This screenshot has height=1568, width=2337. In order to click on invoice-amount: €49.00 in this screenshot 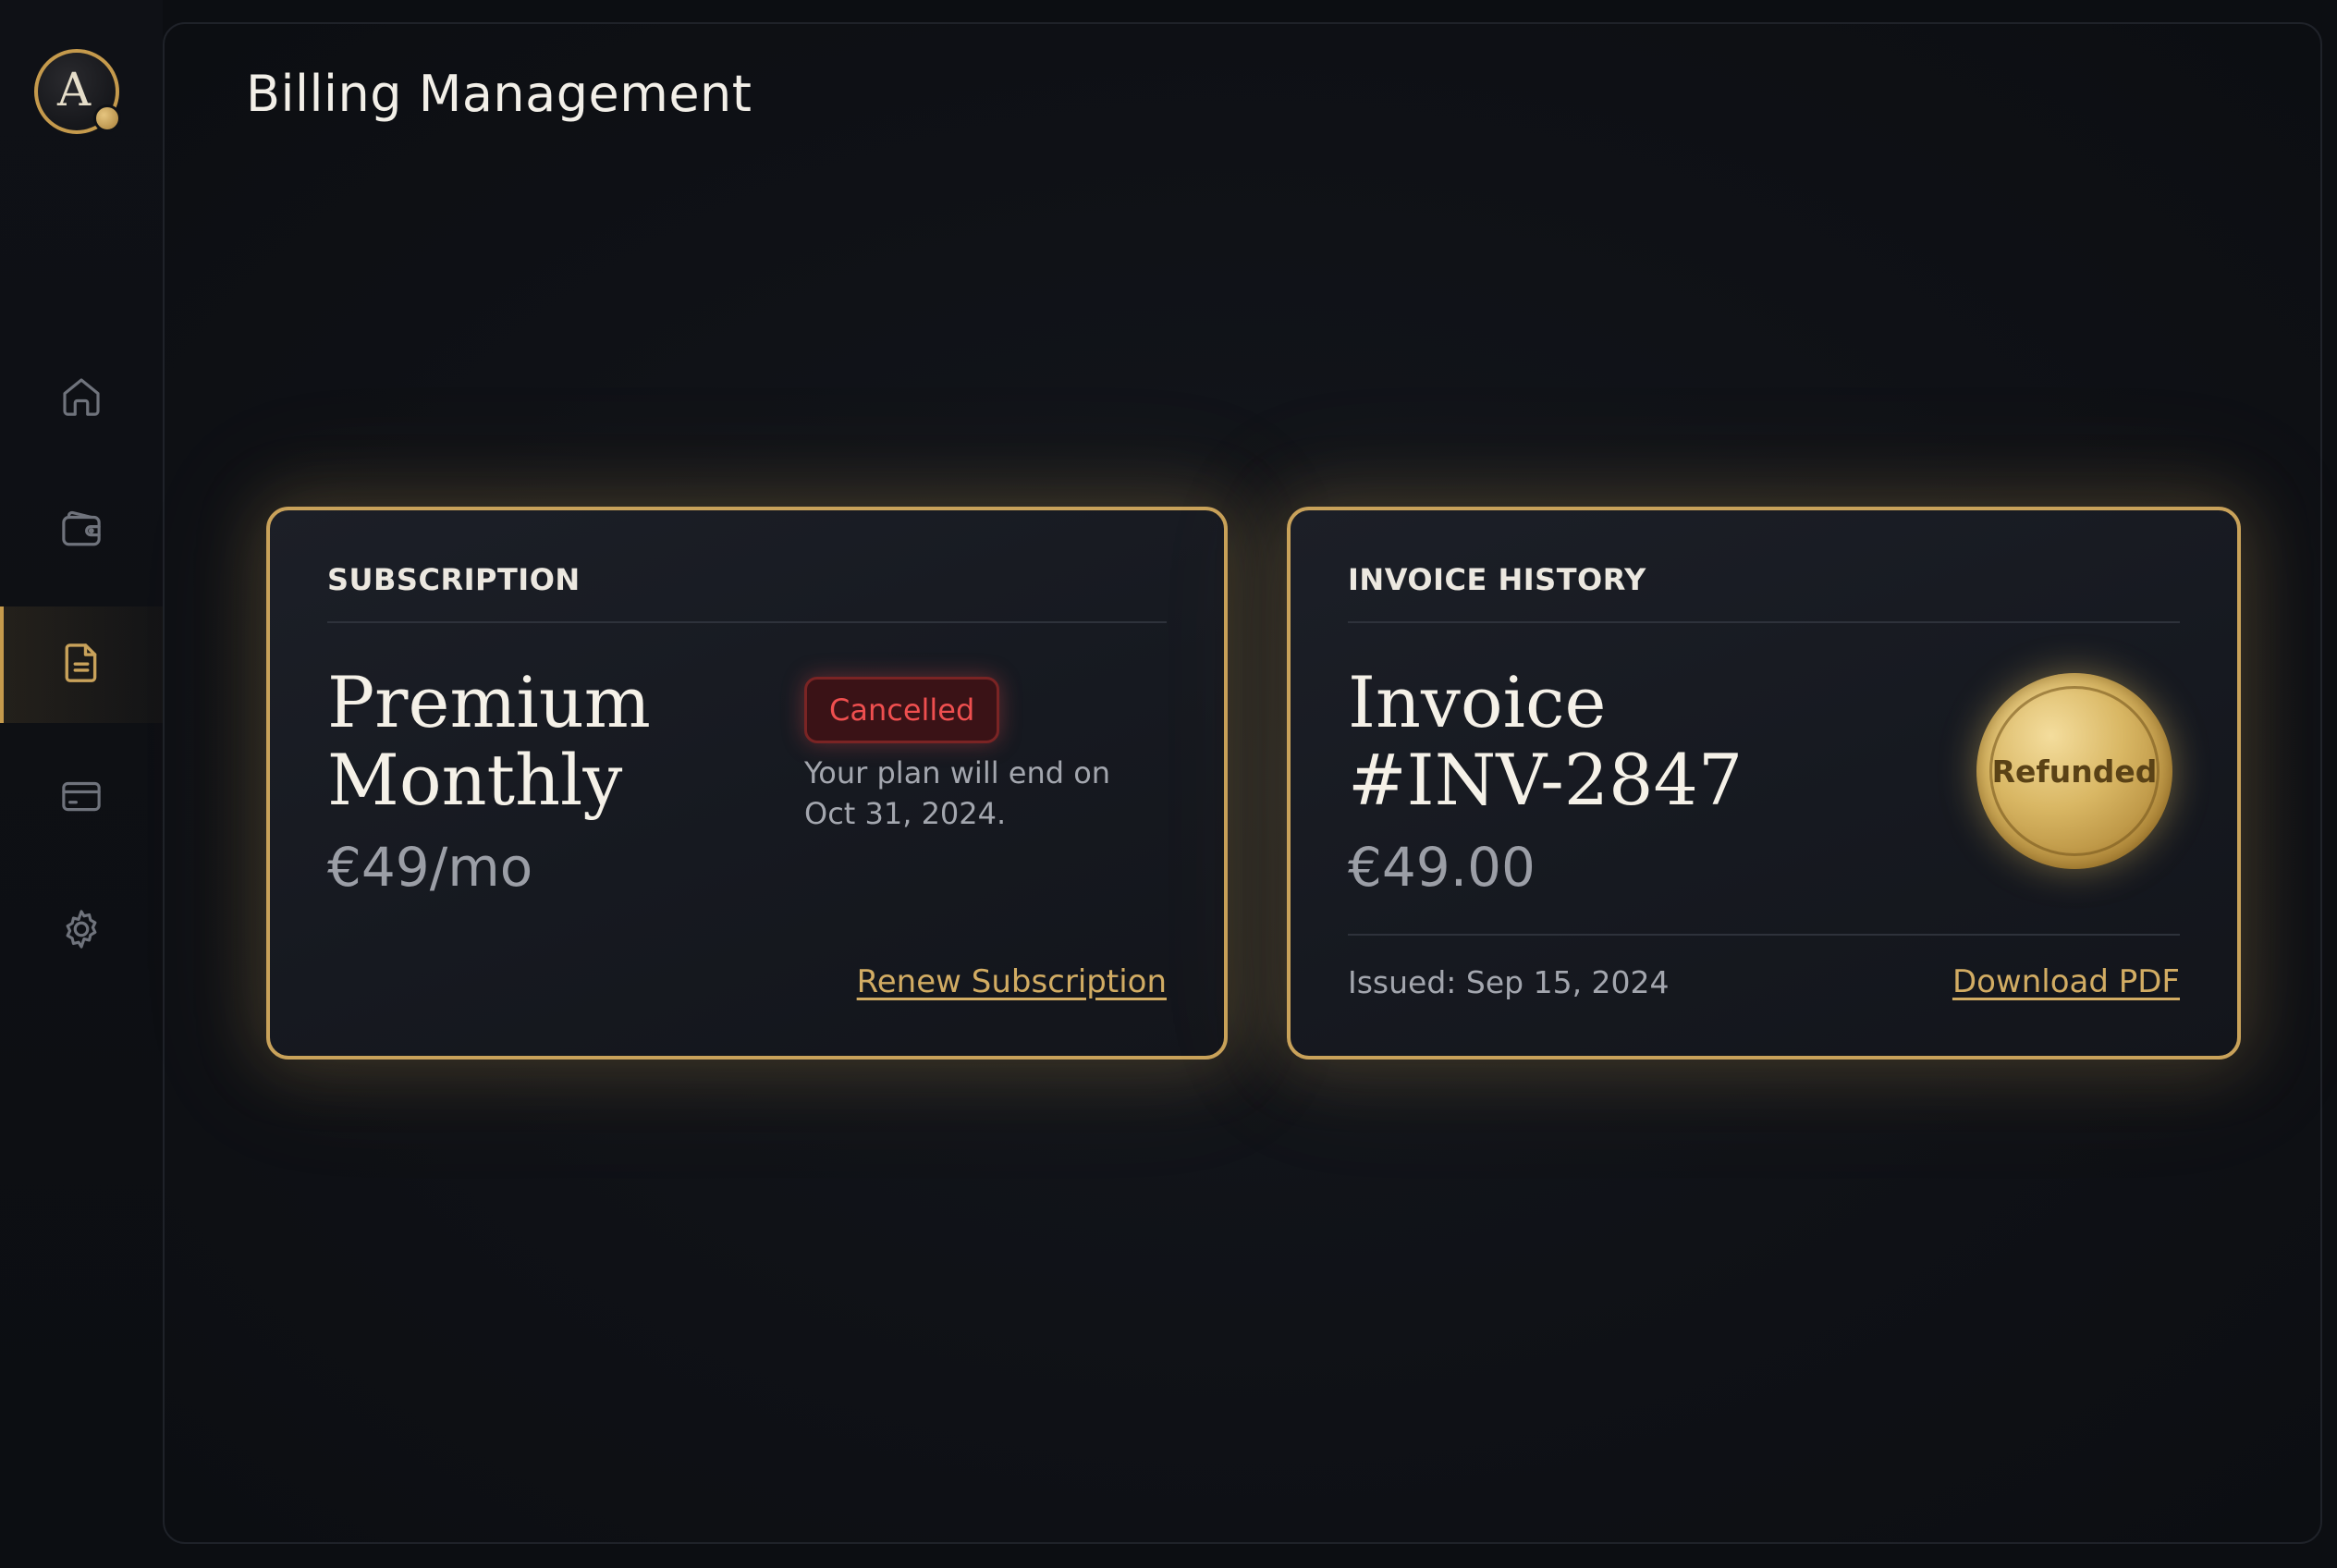, I will do `click(1442, 867)`.